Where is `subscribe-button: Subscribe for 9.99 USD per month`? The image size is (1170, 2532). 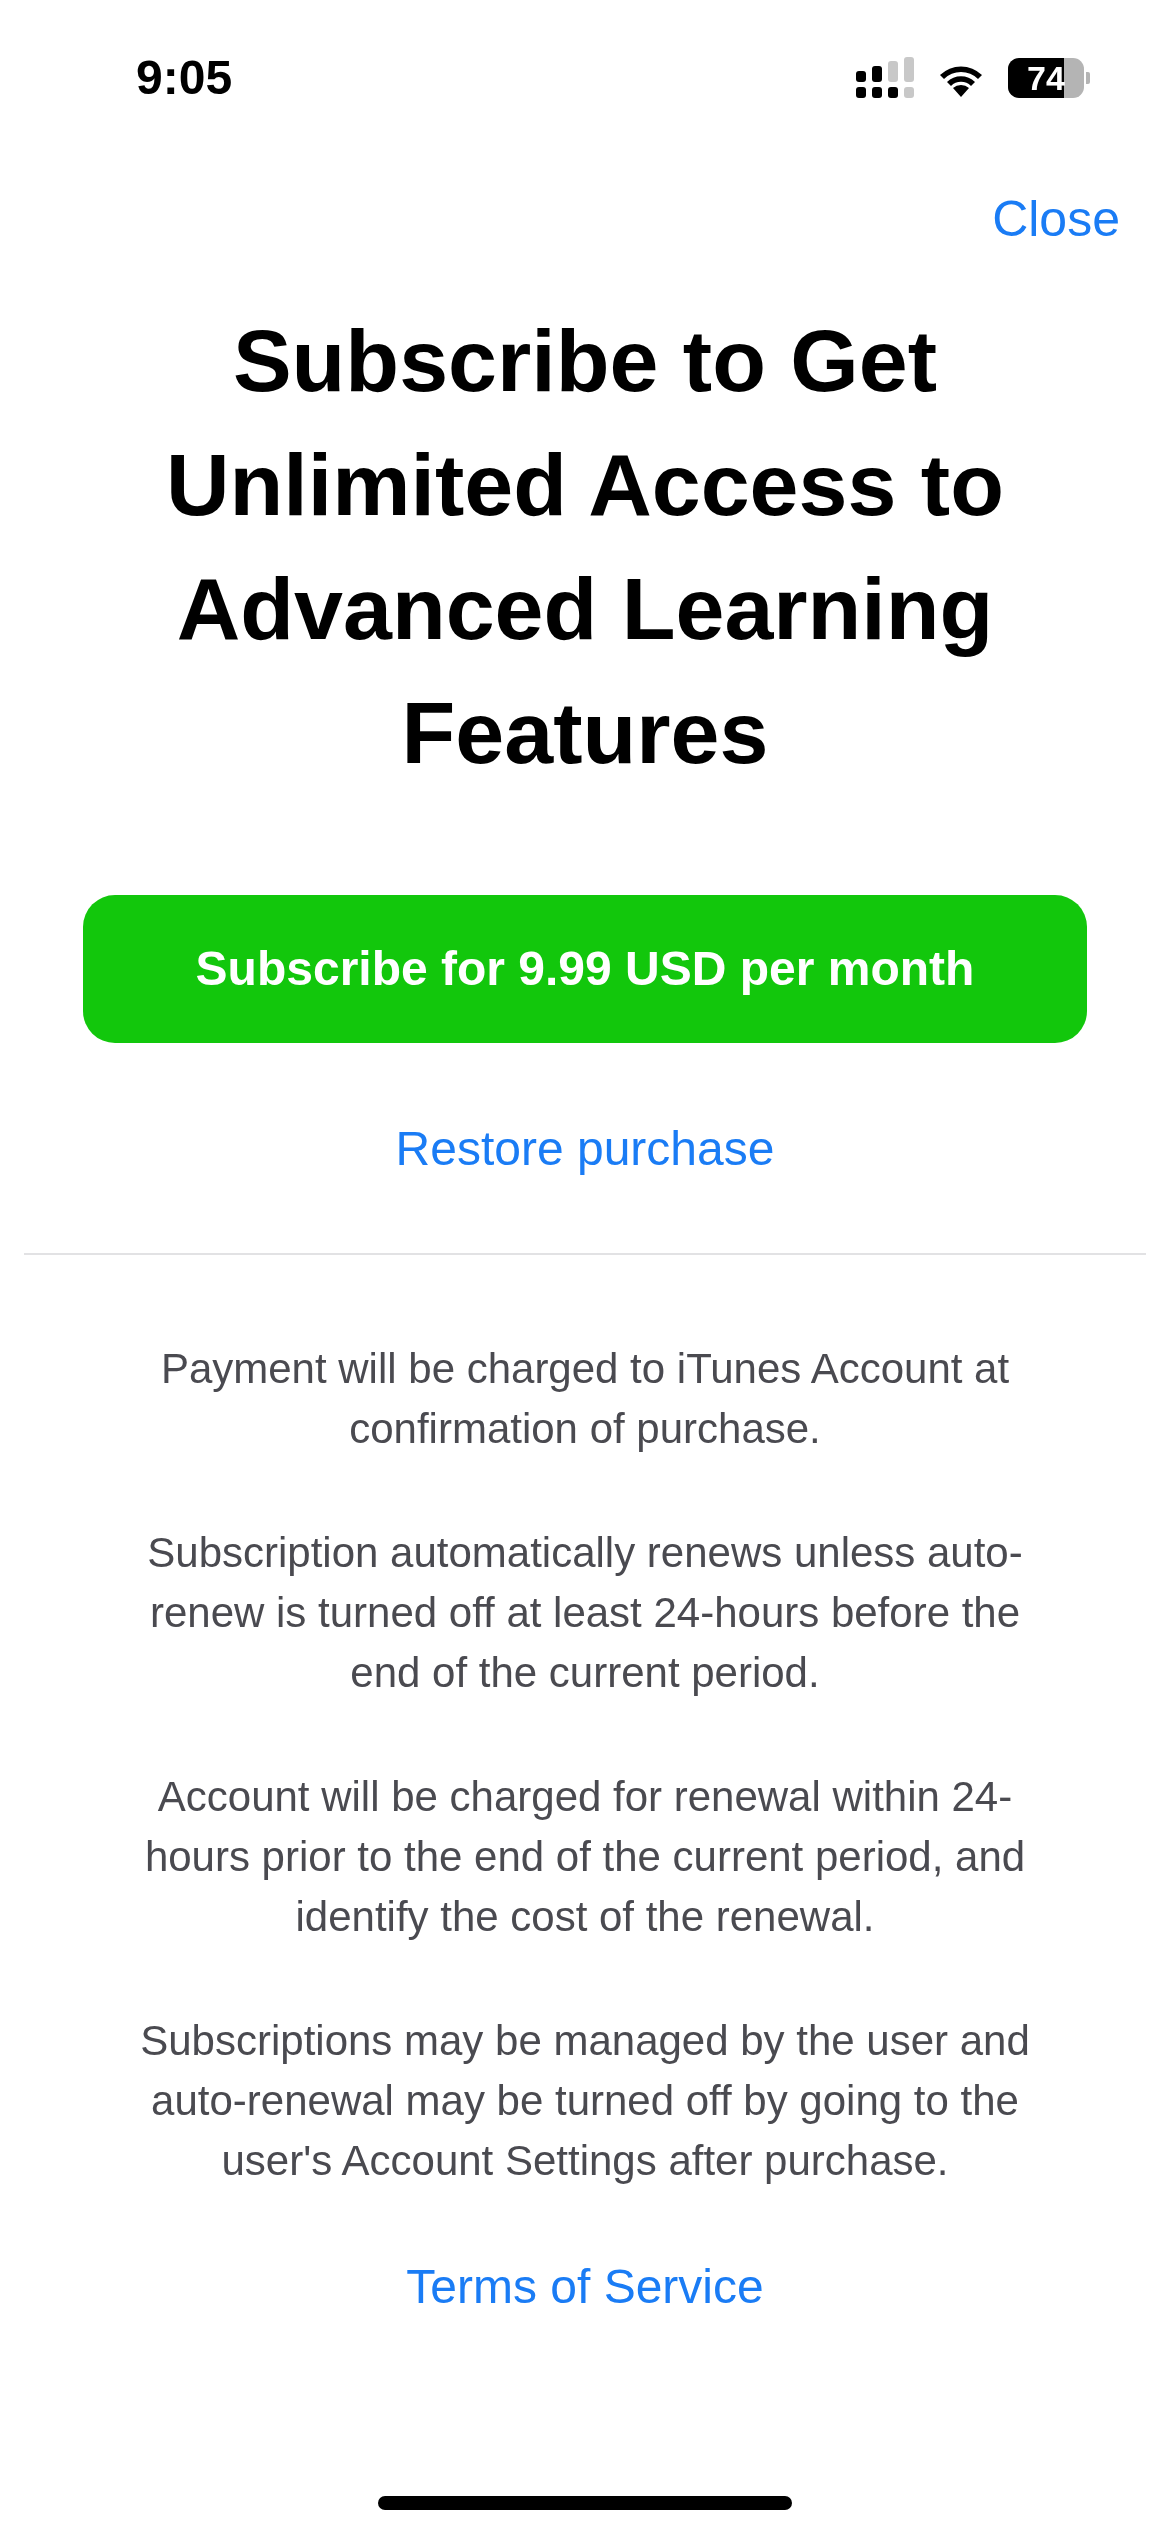 subscribe-button: Subscribe for 9.99 USD per month is located at coordinates (585, 969).